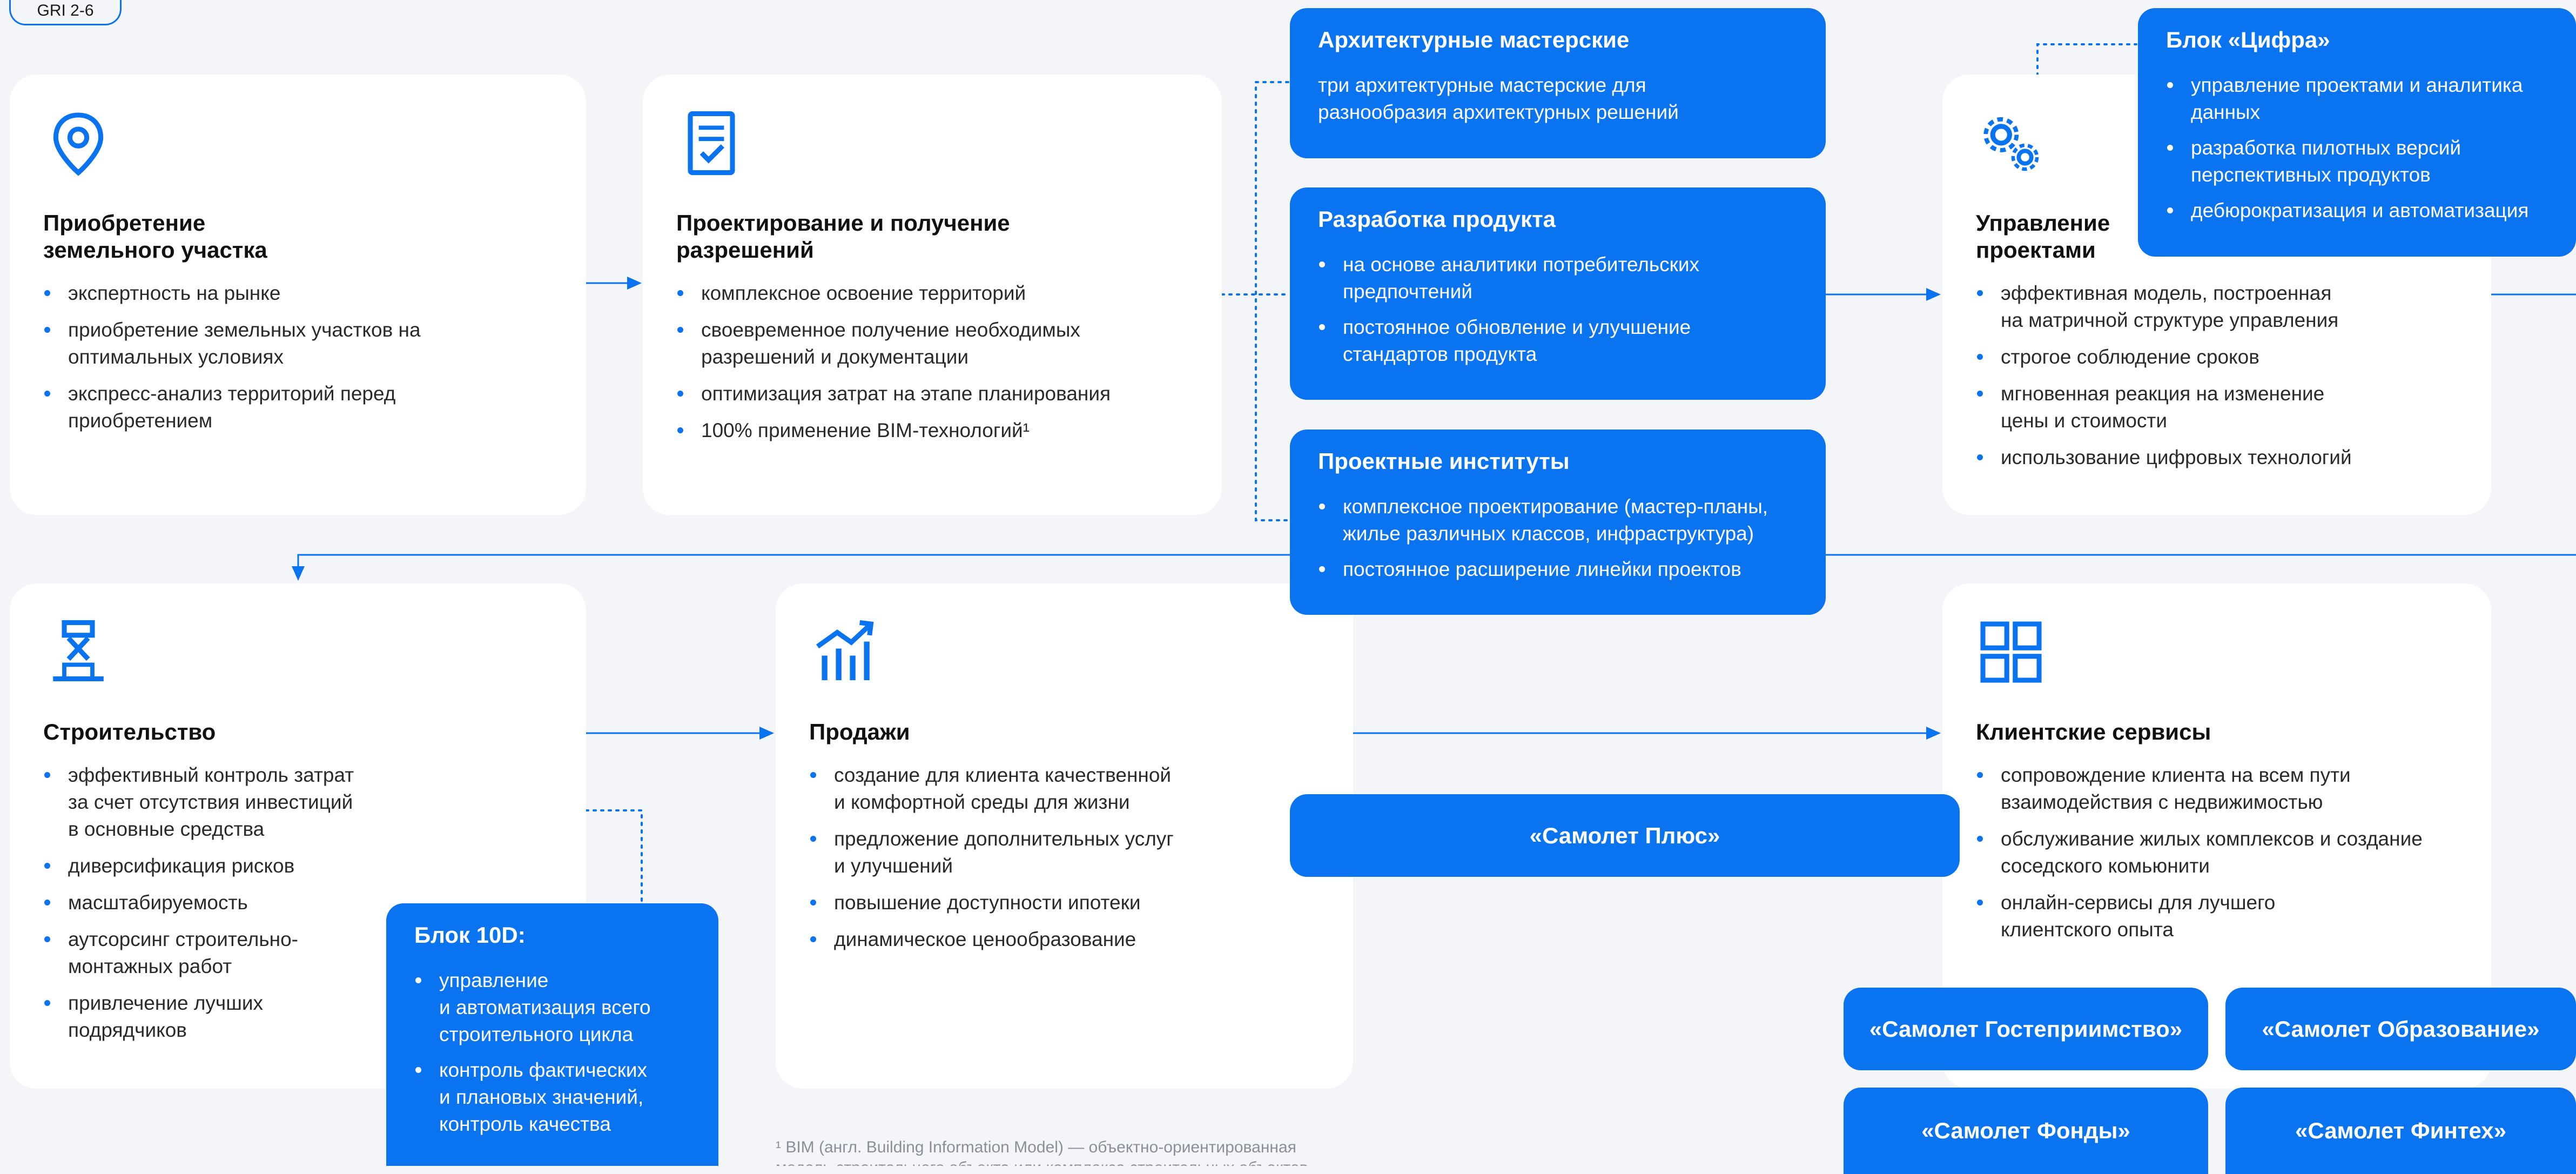 The image size is (2576, 1174). I want to click on growth-chart-icon, so click(844, 652).